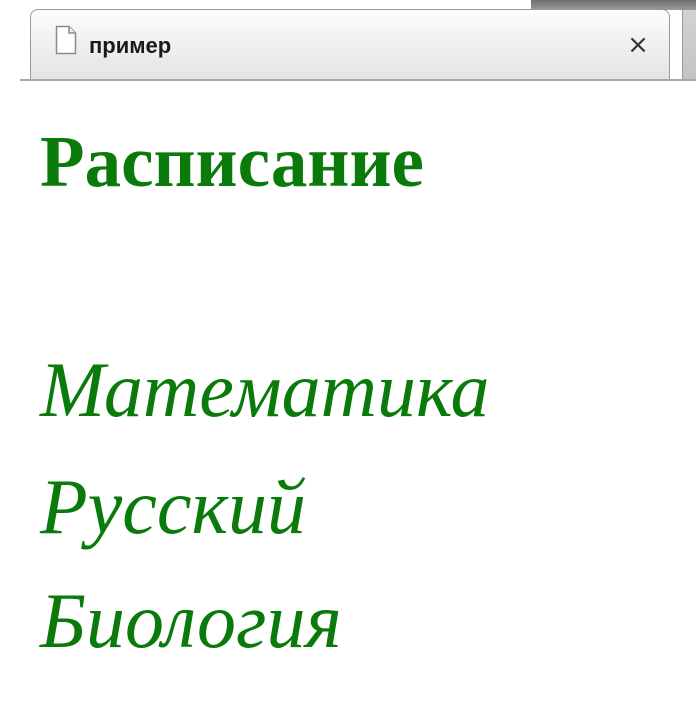 The image size is (696, 717). What do you see at coordinates (638, 45) in the screenshot?
I see `close-icon: ×` at bounding box center [638, 45].